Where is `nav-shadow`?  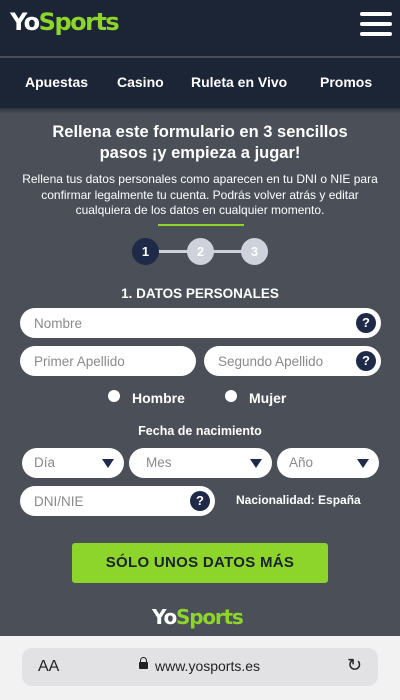 nav-shadow is located at coordinates (200, 111).